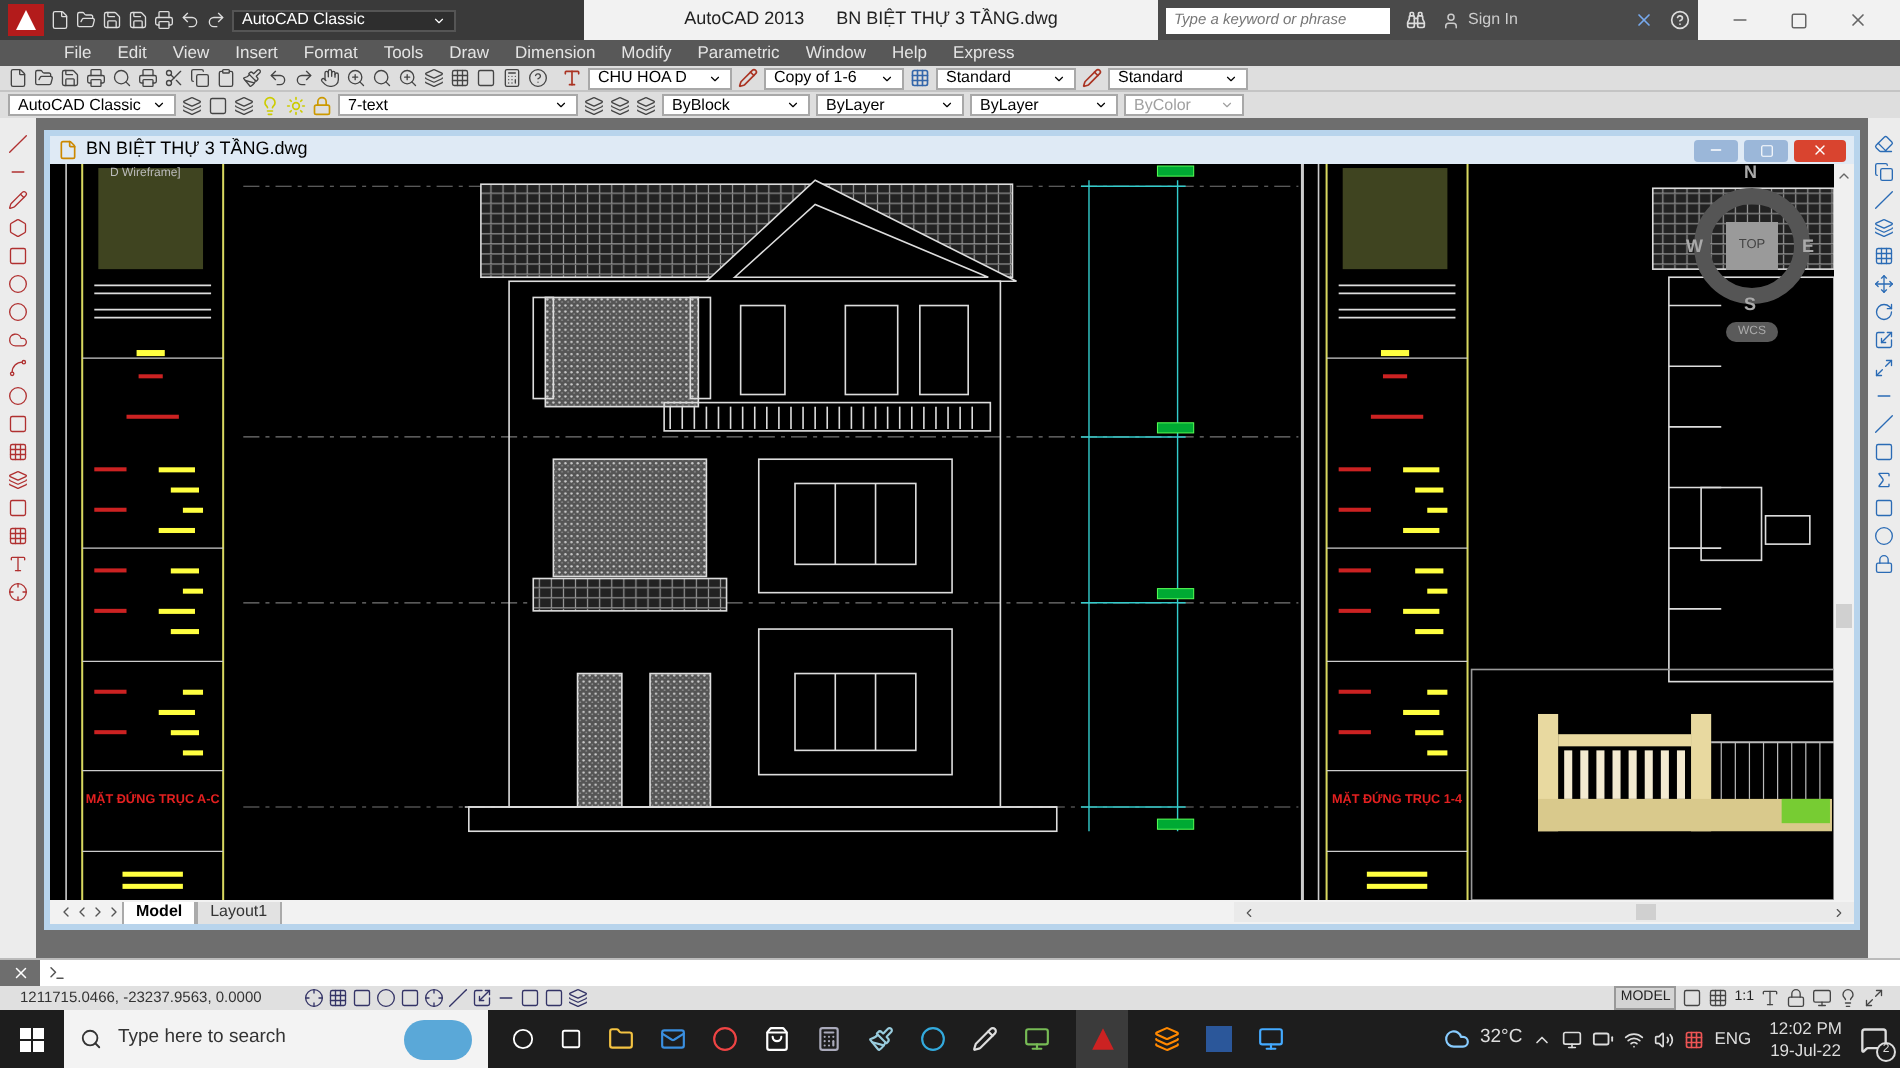 The width and height of the screenshot is (1900, 1068). I want to click on scale-icon, so click(1884, 340).